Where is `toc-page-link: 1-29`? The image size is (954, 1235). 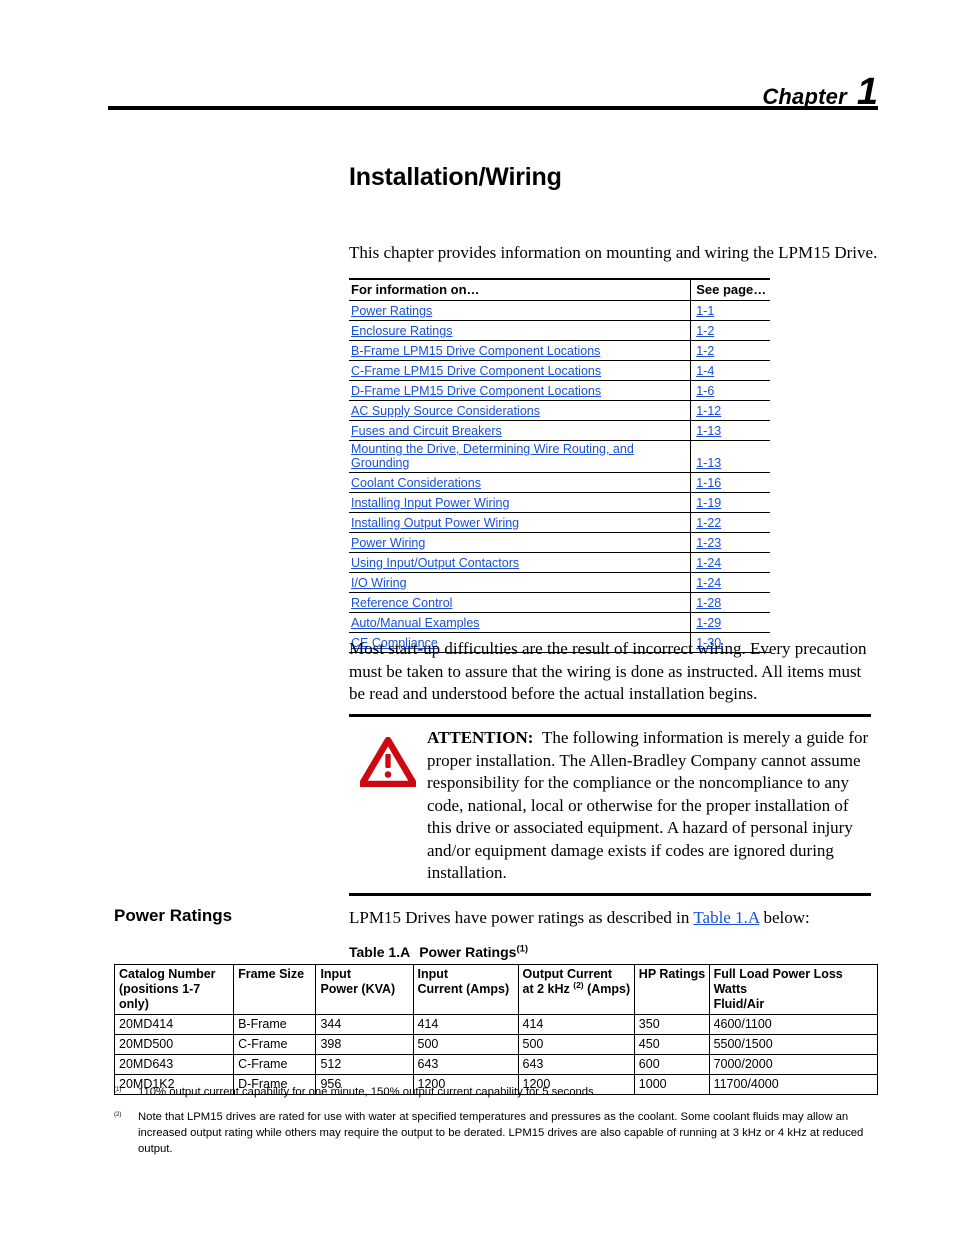 toc-page-link: 1-29 is located at coordinates (708, 623).